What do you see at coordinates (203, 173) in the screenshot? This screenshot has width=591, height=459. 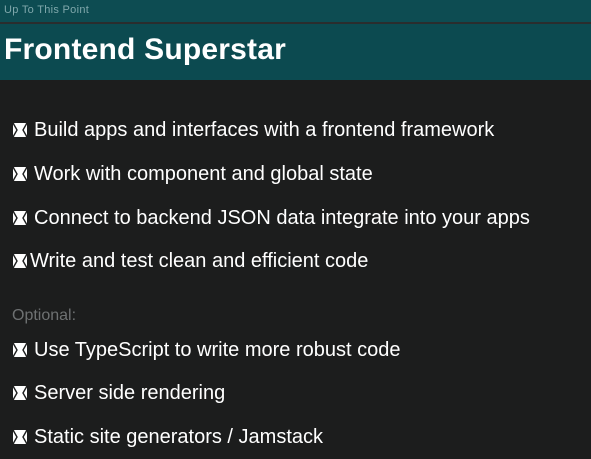 I see `list-item-text: Work with component and global state` at bounding box center [203, 173].